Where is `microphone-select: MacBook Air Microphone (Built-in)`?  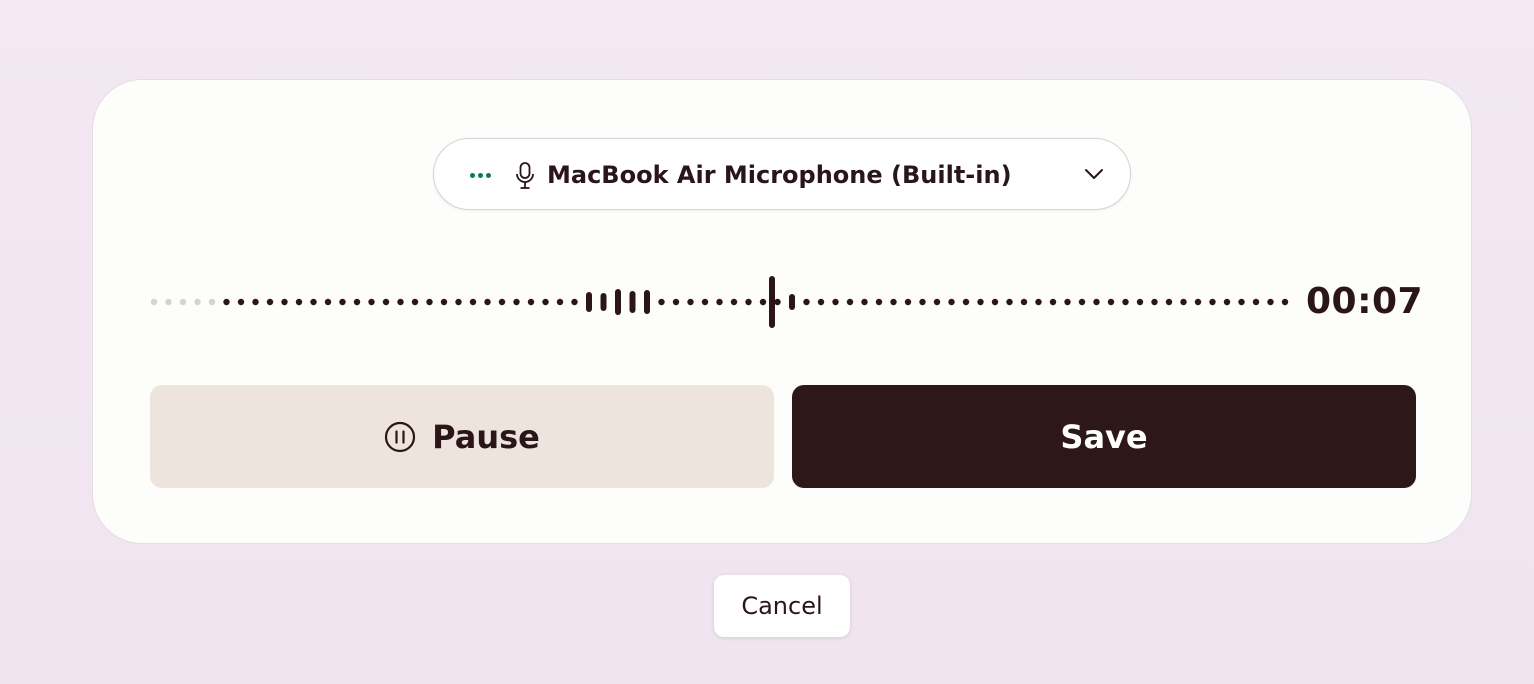
microphone-select: MacBook Air Microphone (Built-in) is located at coordinates (782, 174).